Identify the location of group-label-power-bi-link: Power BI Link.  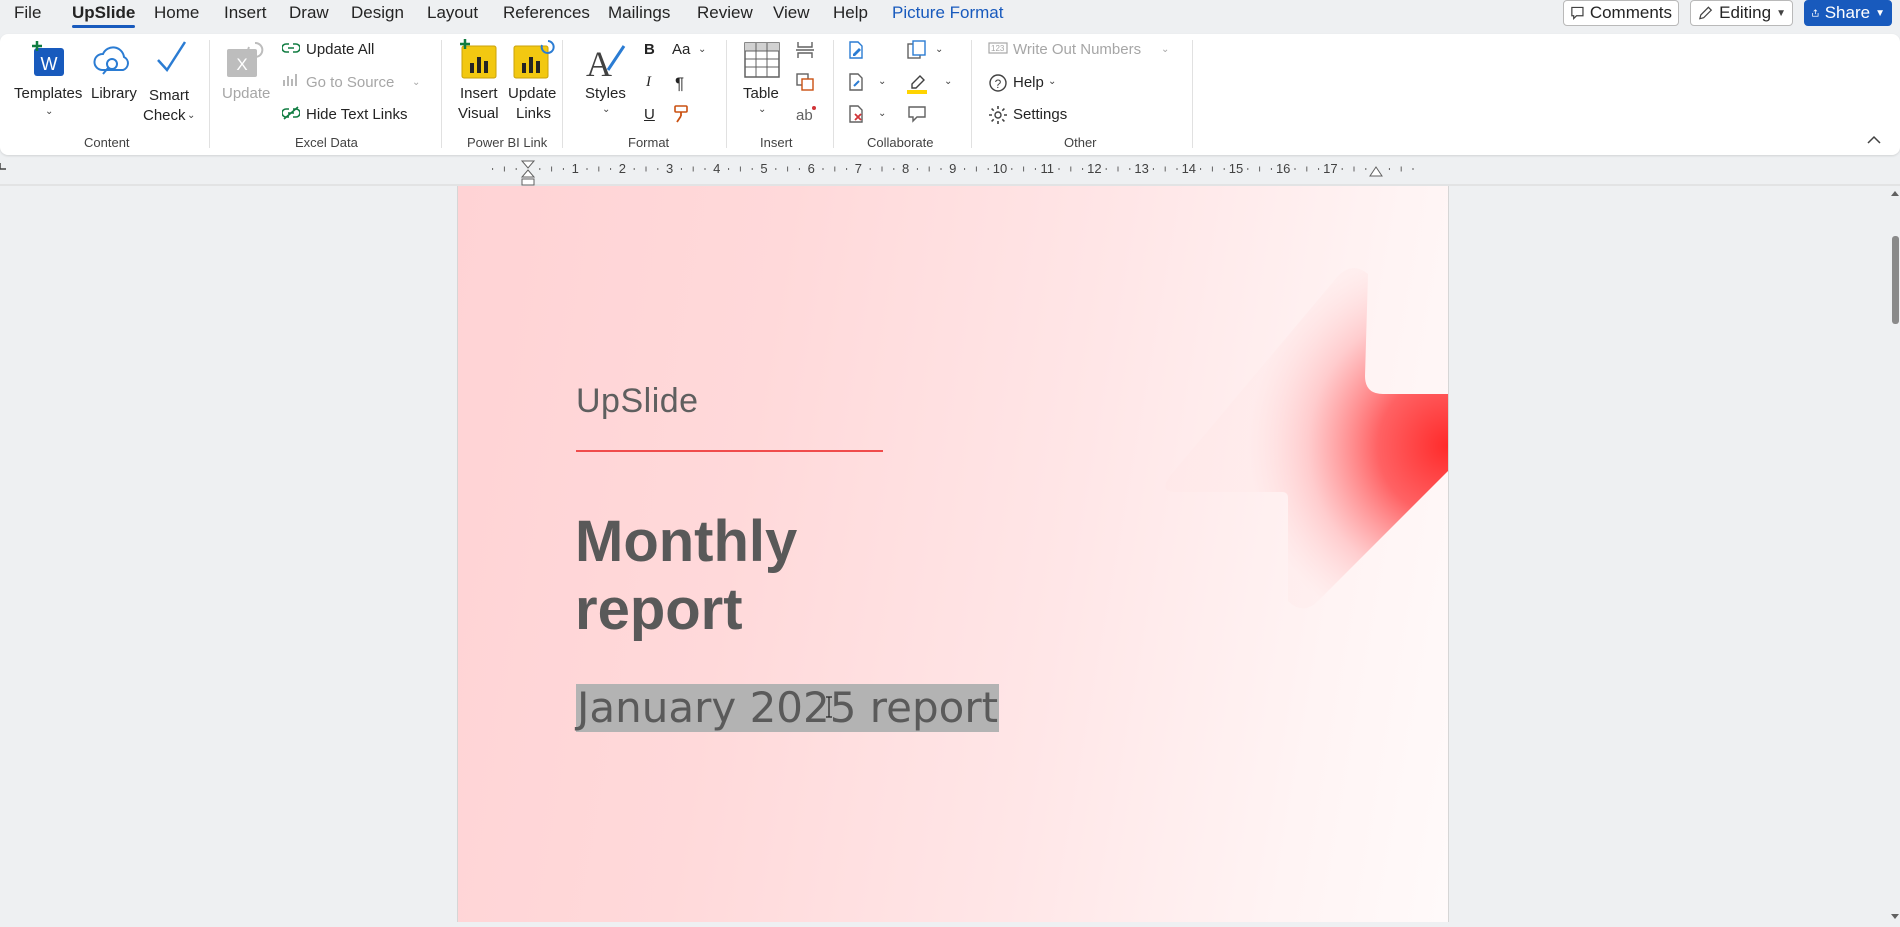
(507, 142).